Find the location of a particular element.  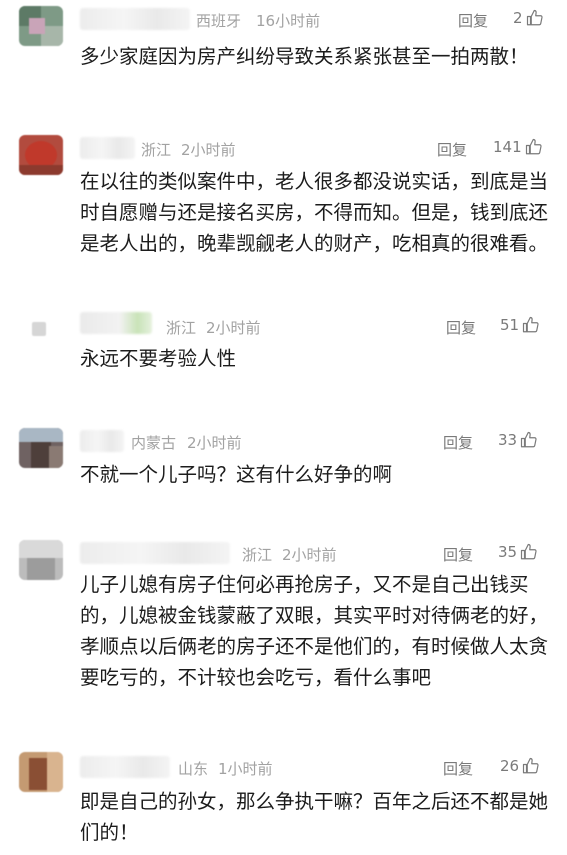

like-button: 2 is located at coordinates (528, 18).